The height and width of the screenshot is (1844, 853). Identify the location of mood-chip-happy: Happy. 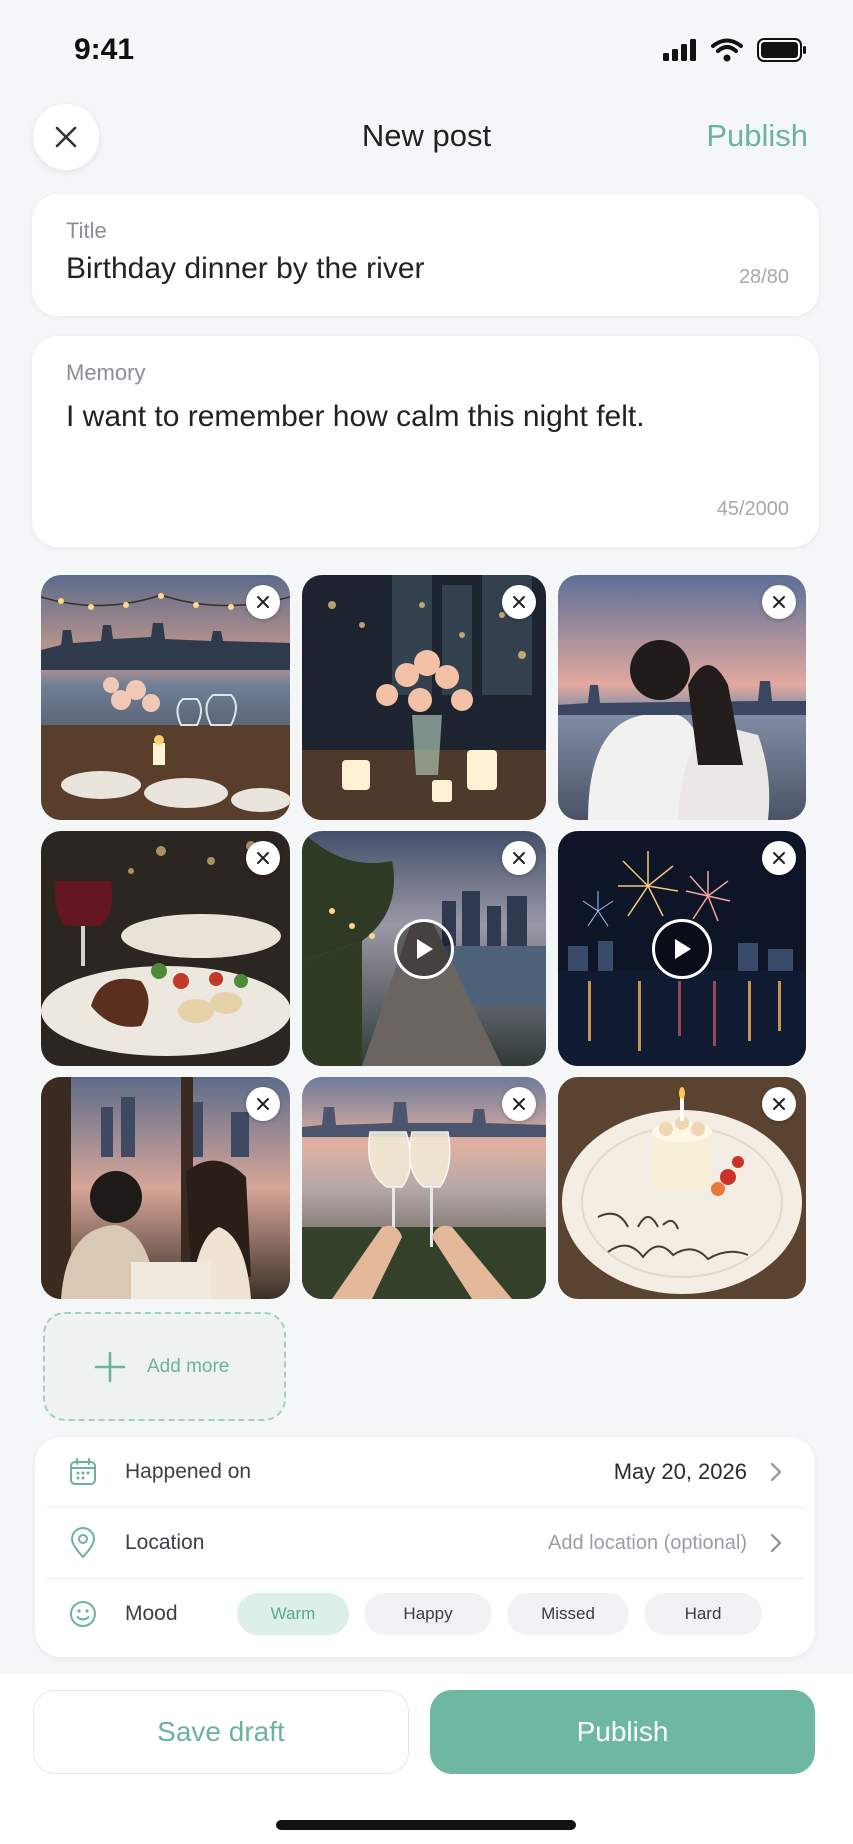
(428, 1614).